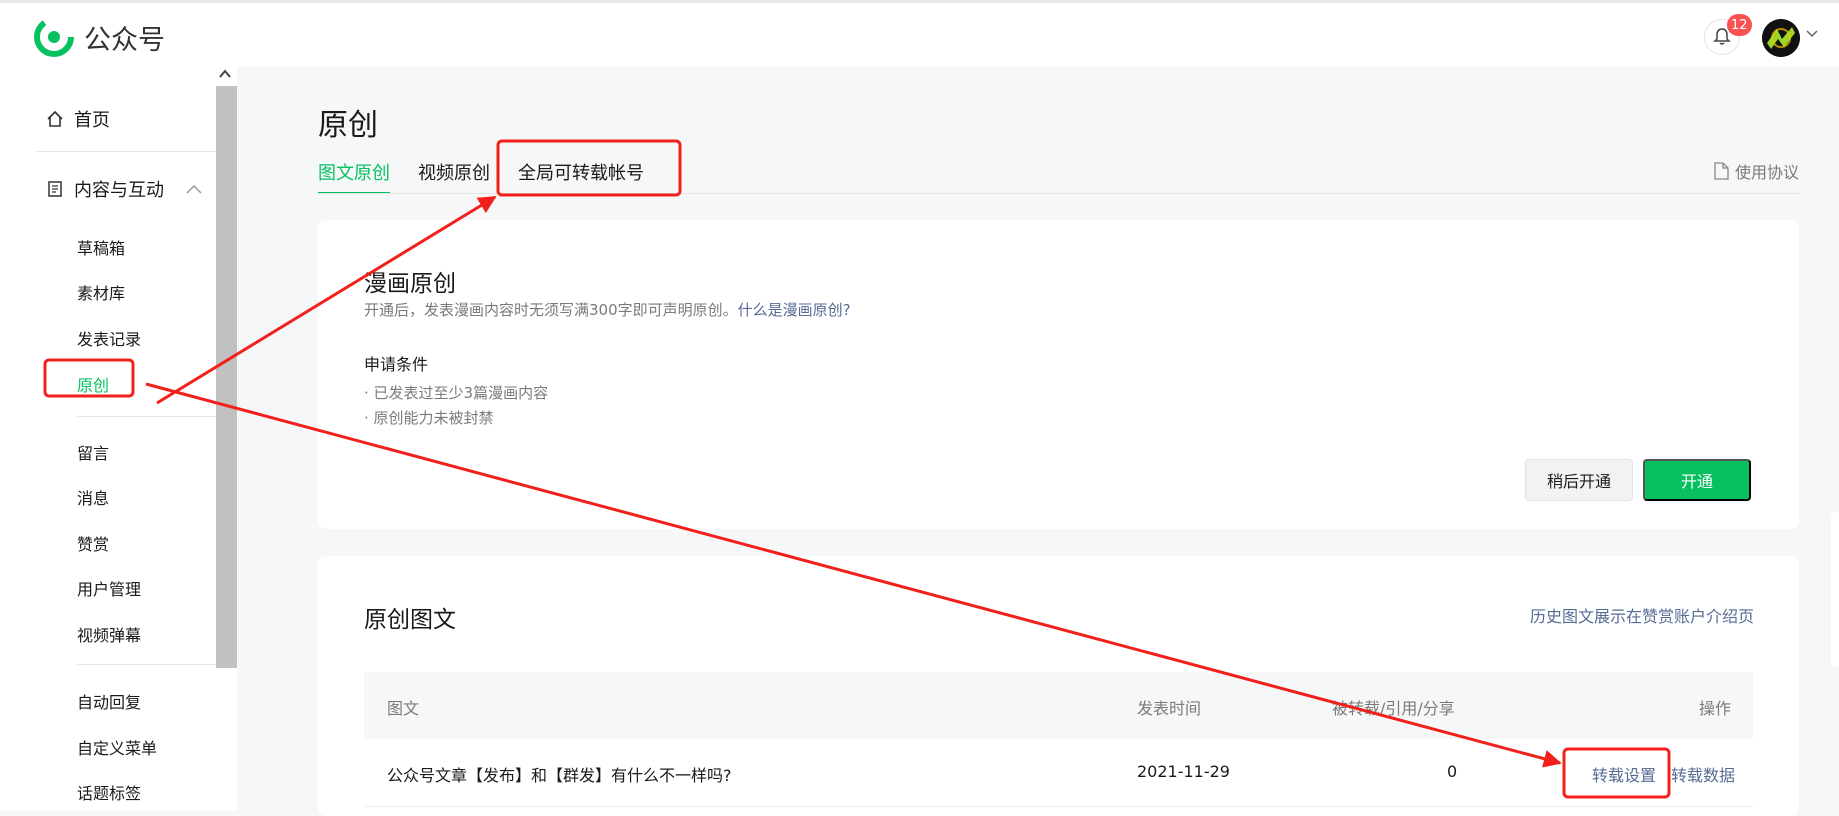 This screenshot has width=1839, height=816. What do you see at coordinates (919, 33) in the screenshot?
I see `top-bar: 公众号 12` at bounding box center [919, 33].